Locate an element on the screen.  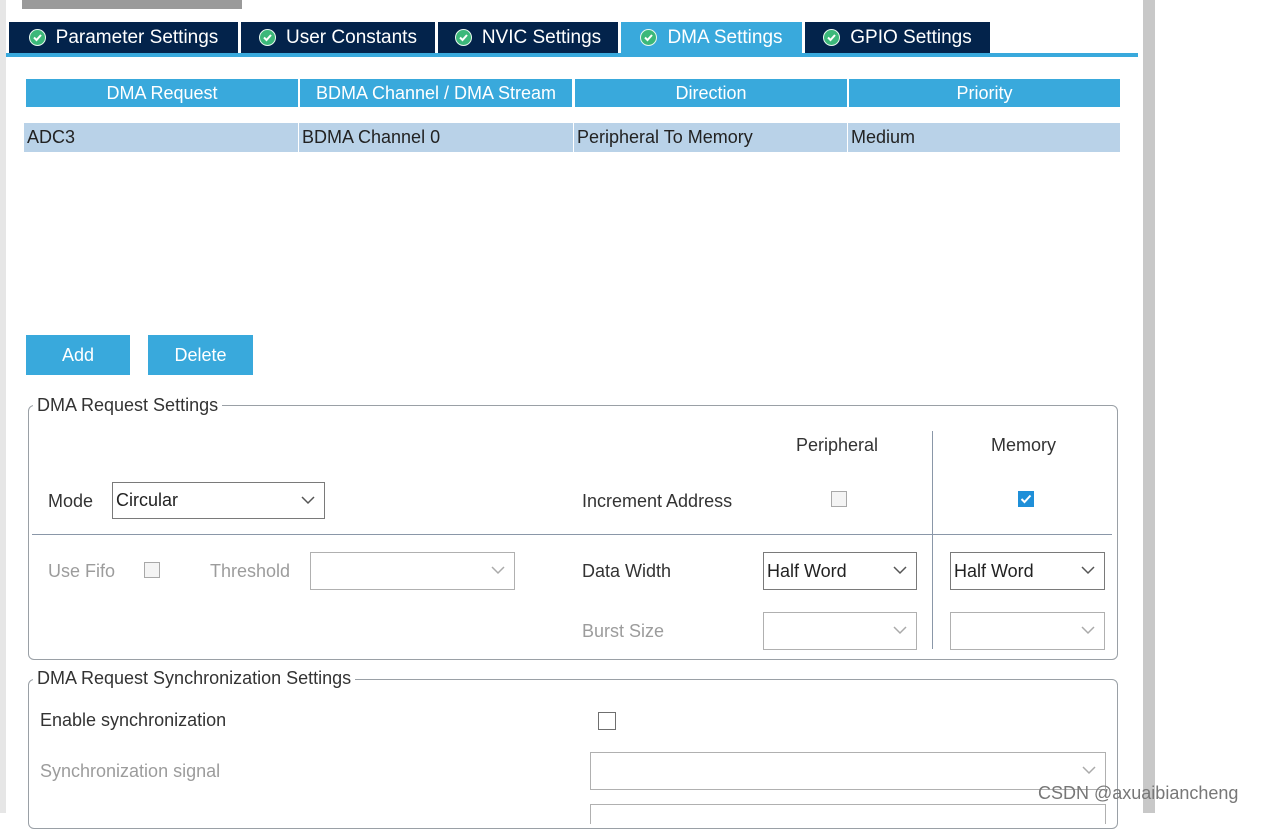
increment-peripheral-checkbox is located at coordinates (839, 499).